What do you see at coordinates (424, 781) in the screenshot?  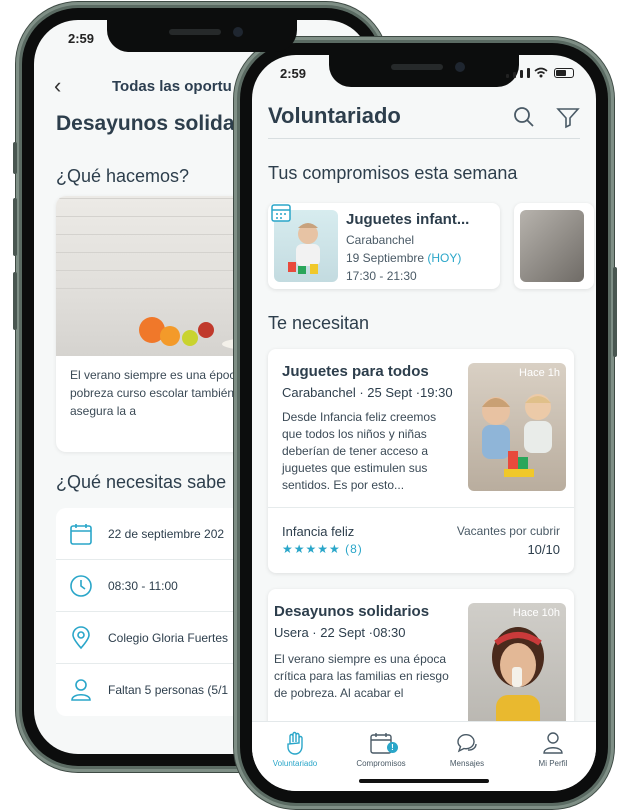 I see `home-indicator` at bounding box center [424, 781].